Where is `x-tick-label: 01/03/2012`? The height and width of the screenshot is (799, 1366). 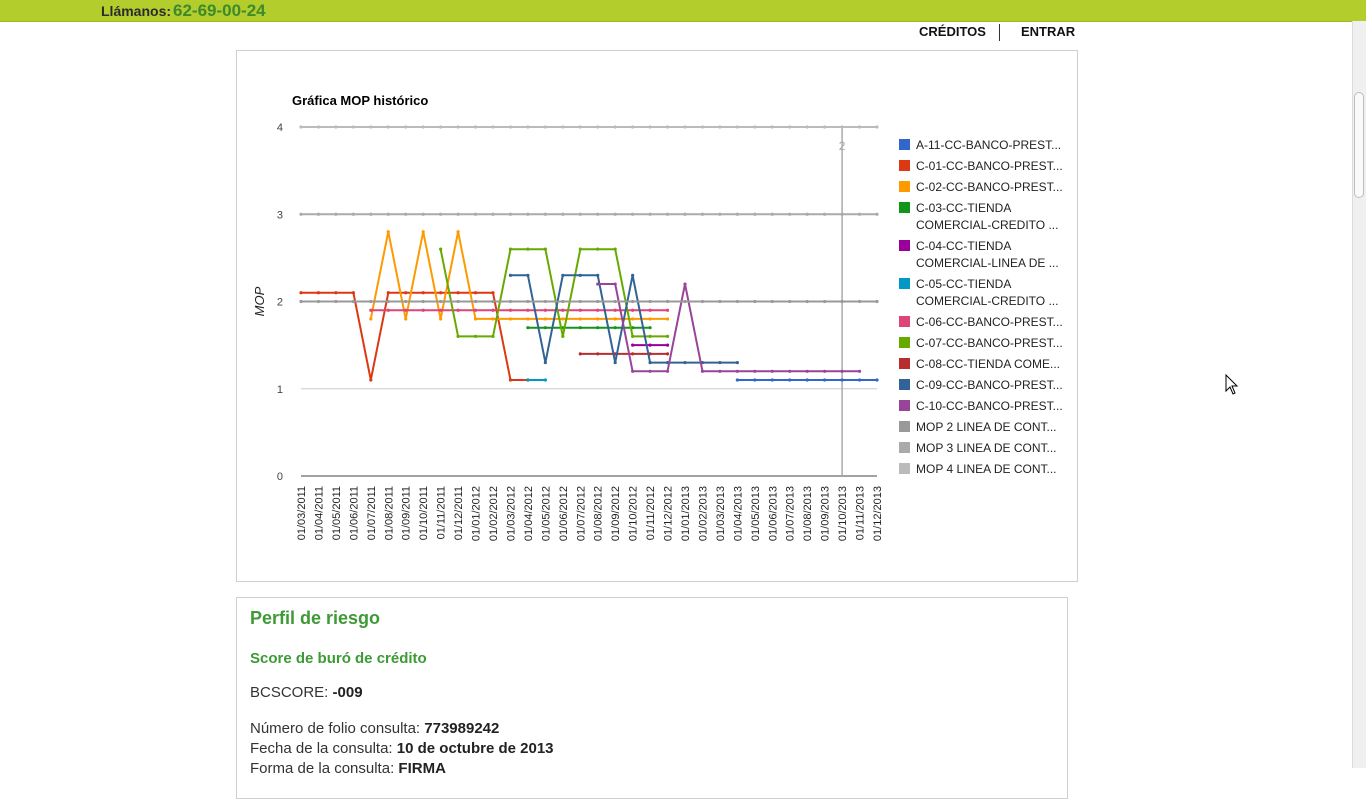 x-tick-label: 01/03/2012 is located at coordinates (511, 513).